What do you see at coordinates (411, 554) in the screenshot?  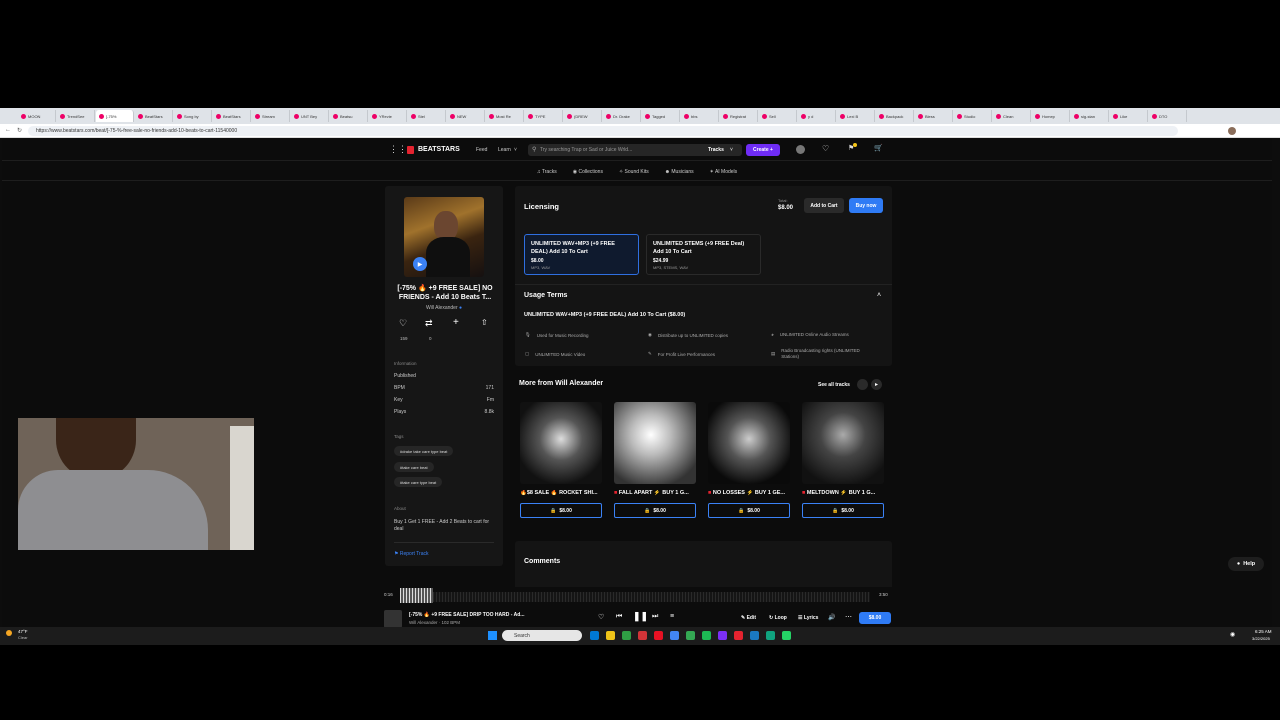 I see `report-track-link: ⚑ Report Track` at bounding box center [411, 554].